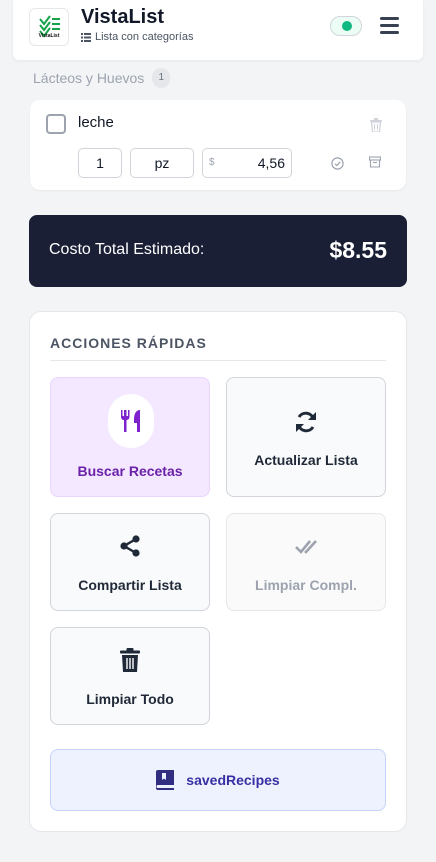 The image size is (436, 862). What do you see at coordinates (306, 585) in the screenshot?
I see `clear-completed-label: Limpiar Compl.` at bounding box center [306, 585].